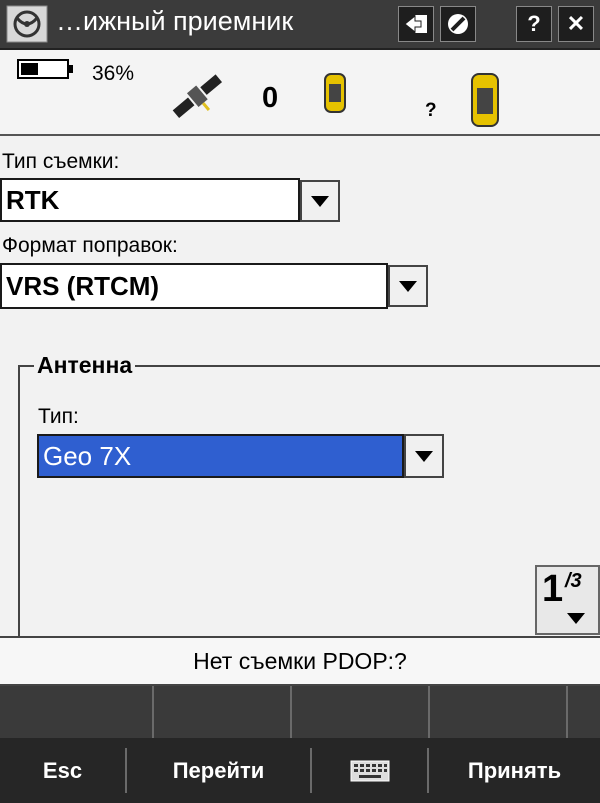 This screenshot has height=803, width=600. I want to click on survey-type-select: RTK, so click(150, 200).